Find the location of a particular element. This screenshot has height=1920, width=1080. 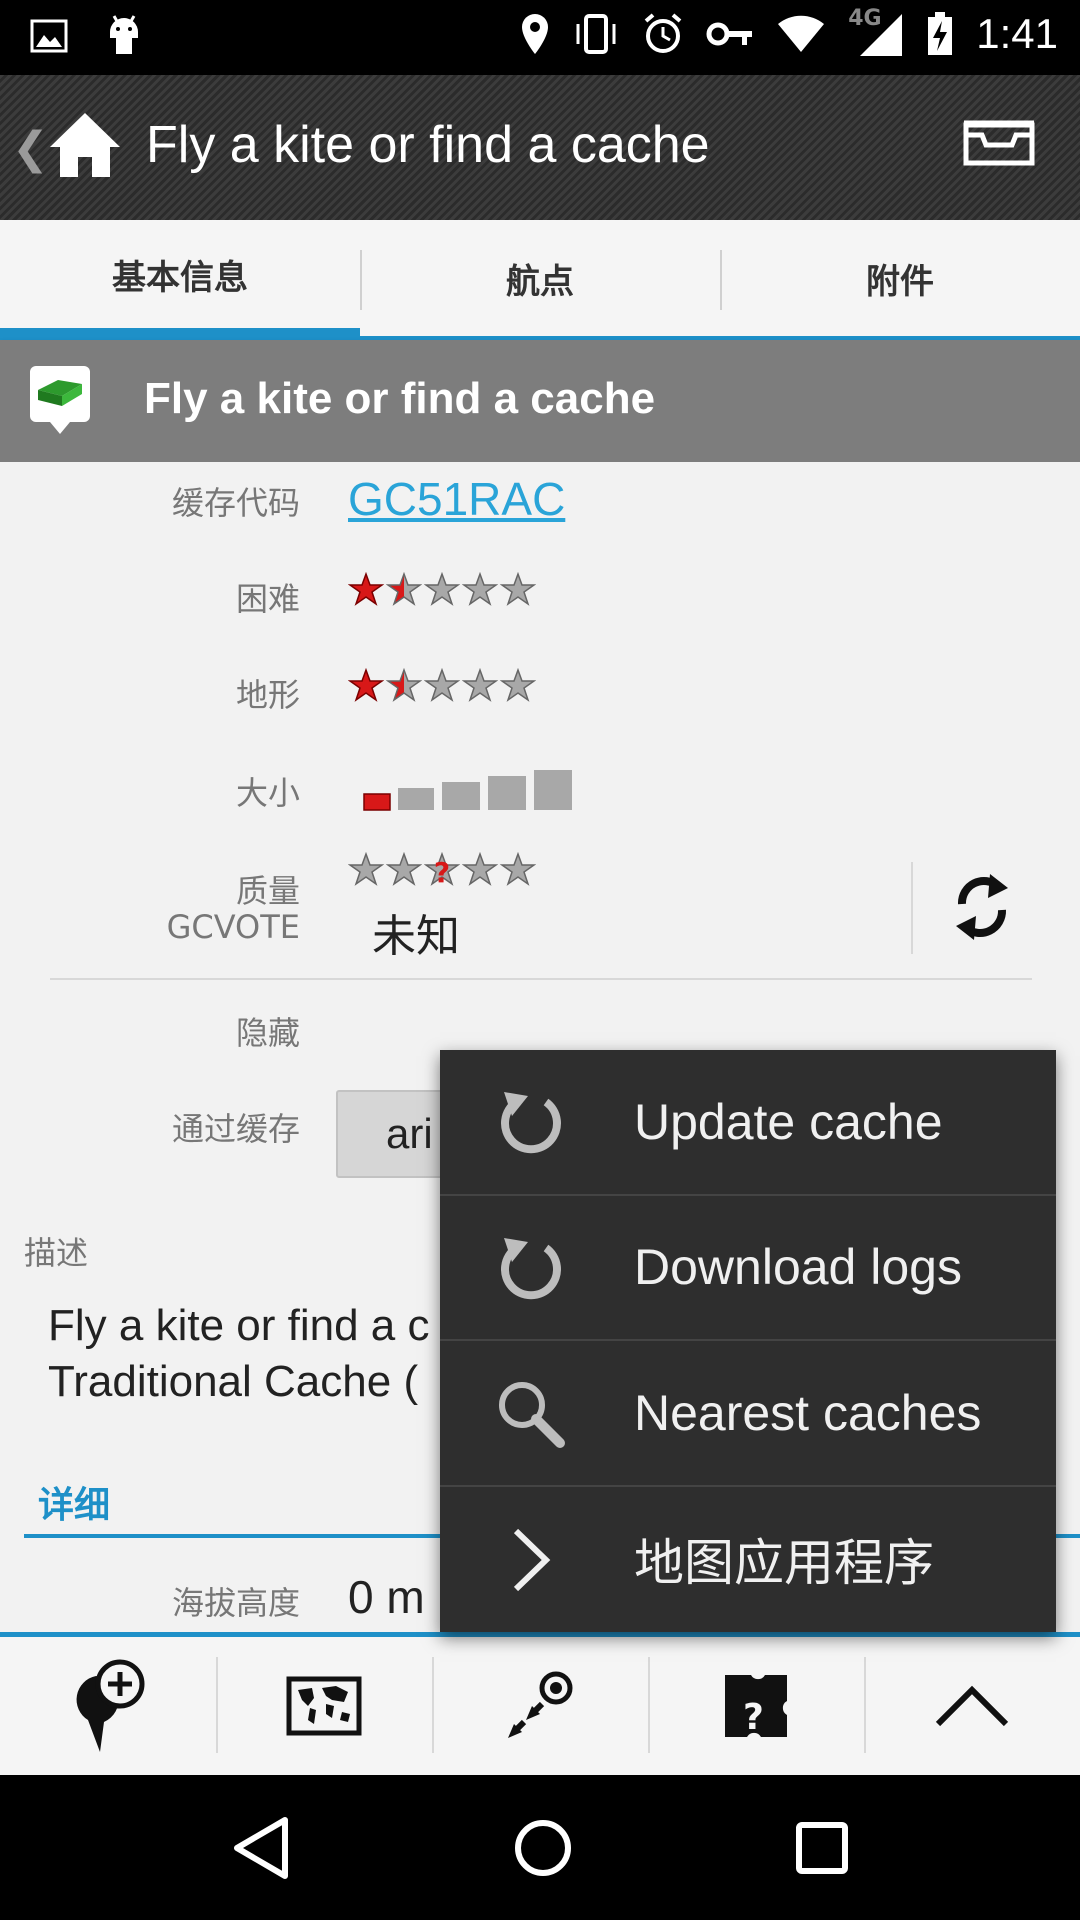

tab-attachments: 附件 is located at coordinates (900, 280).